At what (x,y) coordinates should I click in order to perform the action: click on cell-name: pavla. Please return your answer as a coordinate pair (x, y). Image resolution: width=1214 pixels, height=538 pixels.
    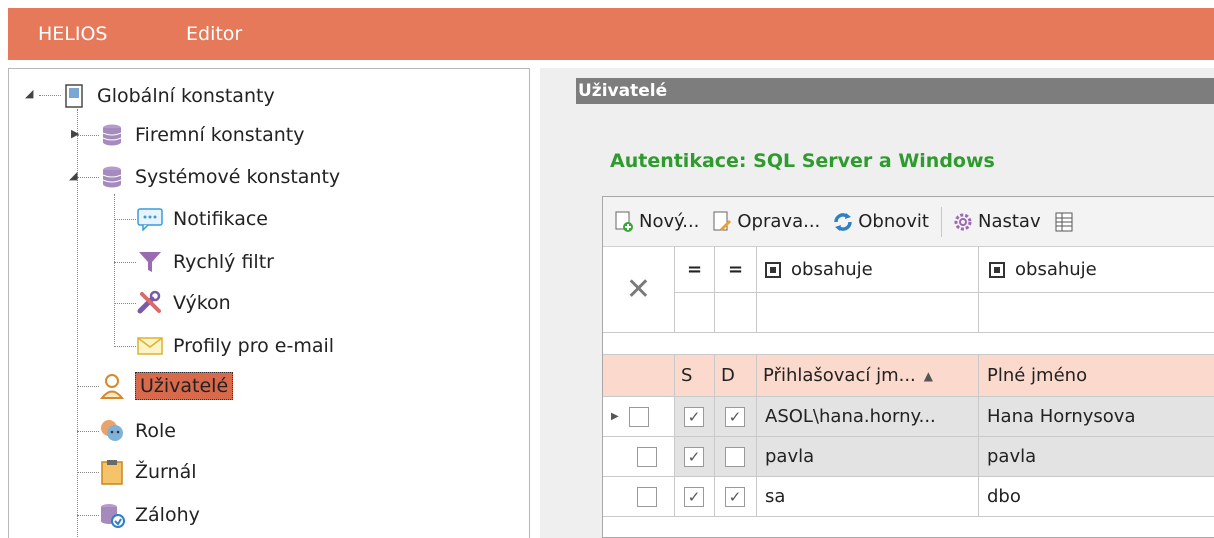
    Looking at the image, I should click on (1096, 457).